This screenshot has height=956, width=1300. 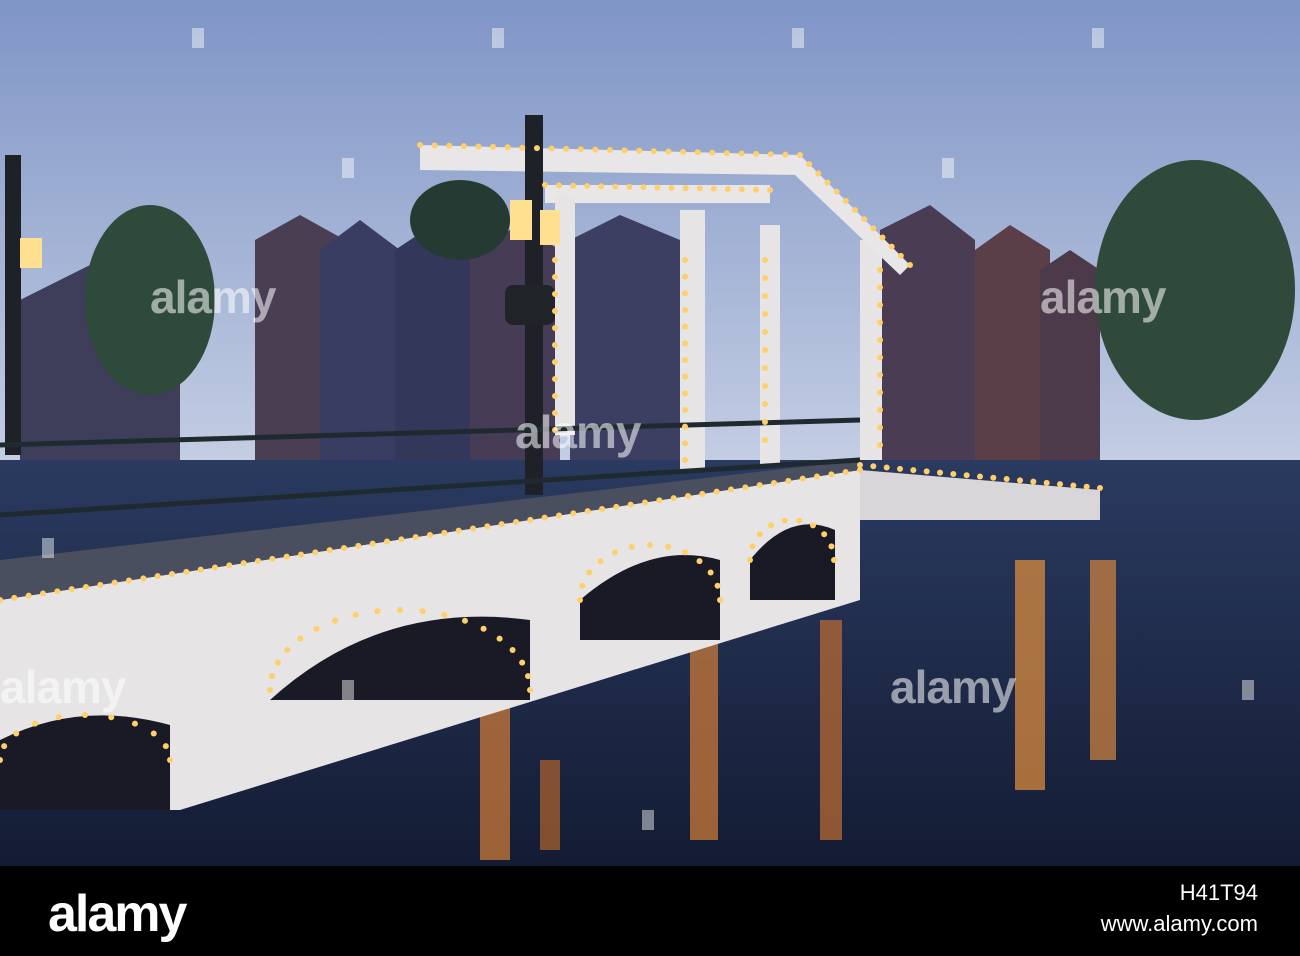 What do you see at coordinates (1179, 923) in the screenshot?
I see `site-url: www.alamy.com` at bounding box center [1179, 923].